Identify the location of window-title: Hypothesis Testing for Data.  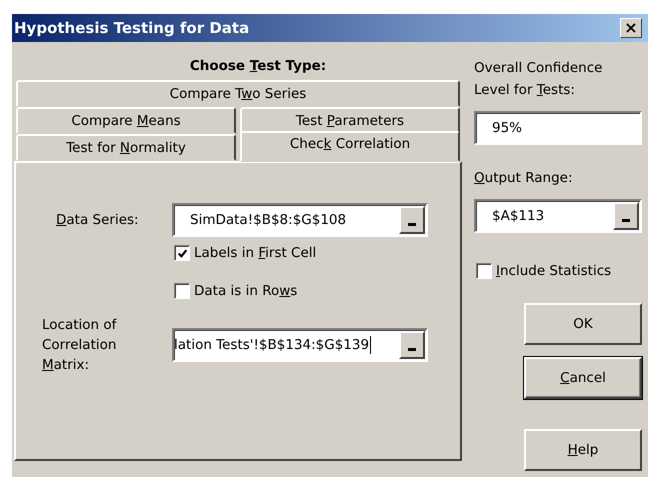
(132, 28).